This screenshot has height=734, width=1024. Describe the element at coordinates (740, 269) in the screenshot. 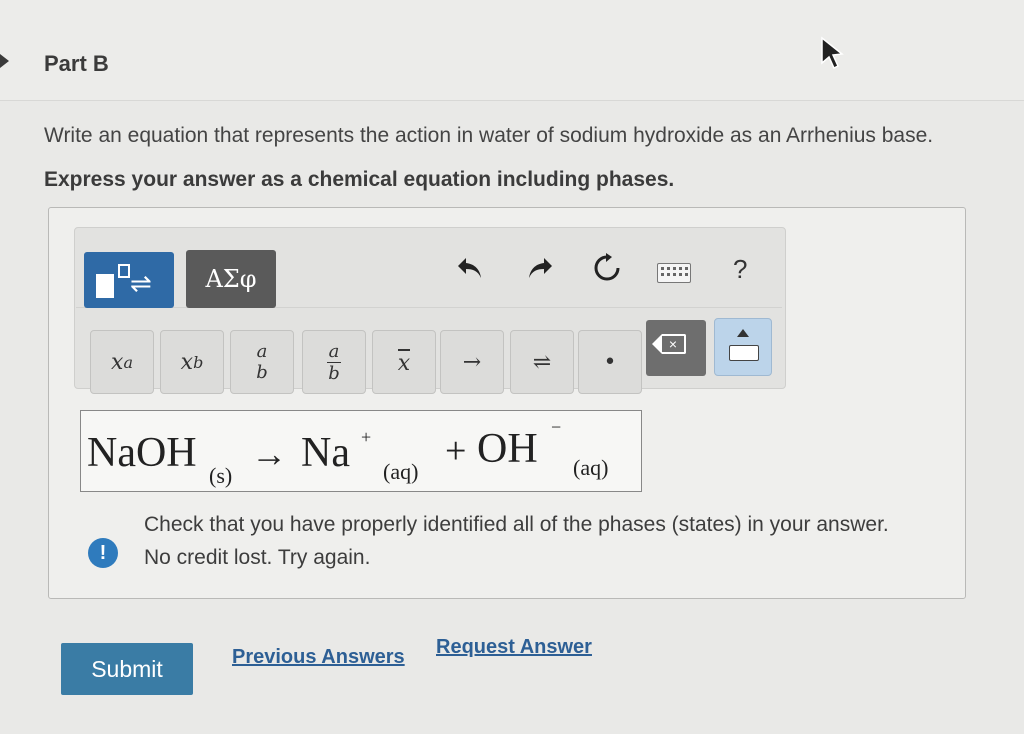

I see `help-button: ?` at that location.